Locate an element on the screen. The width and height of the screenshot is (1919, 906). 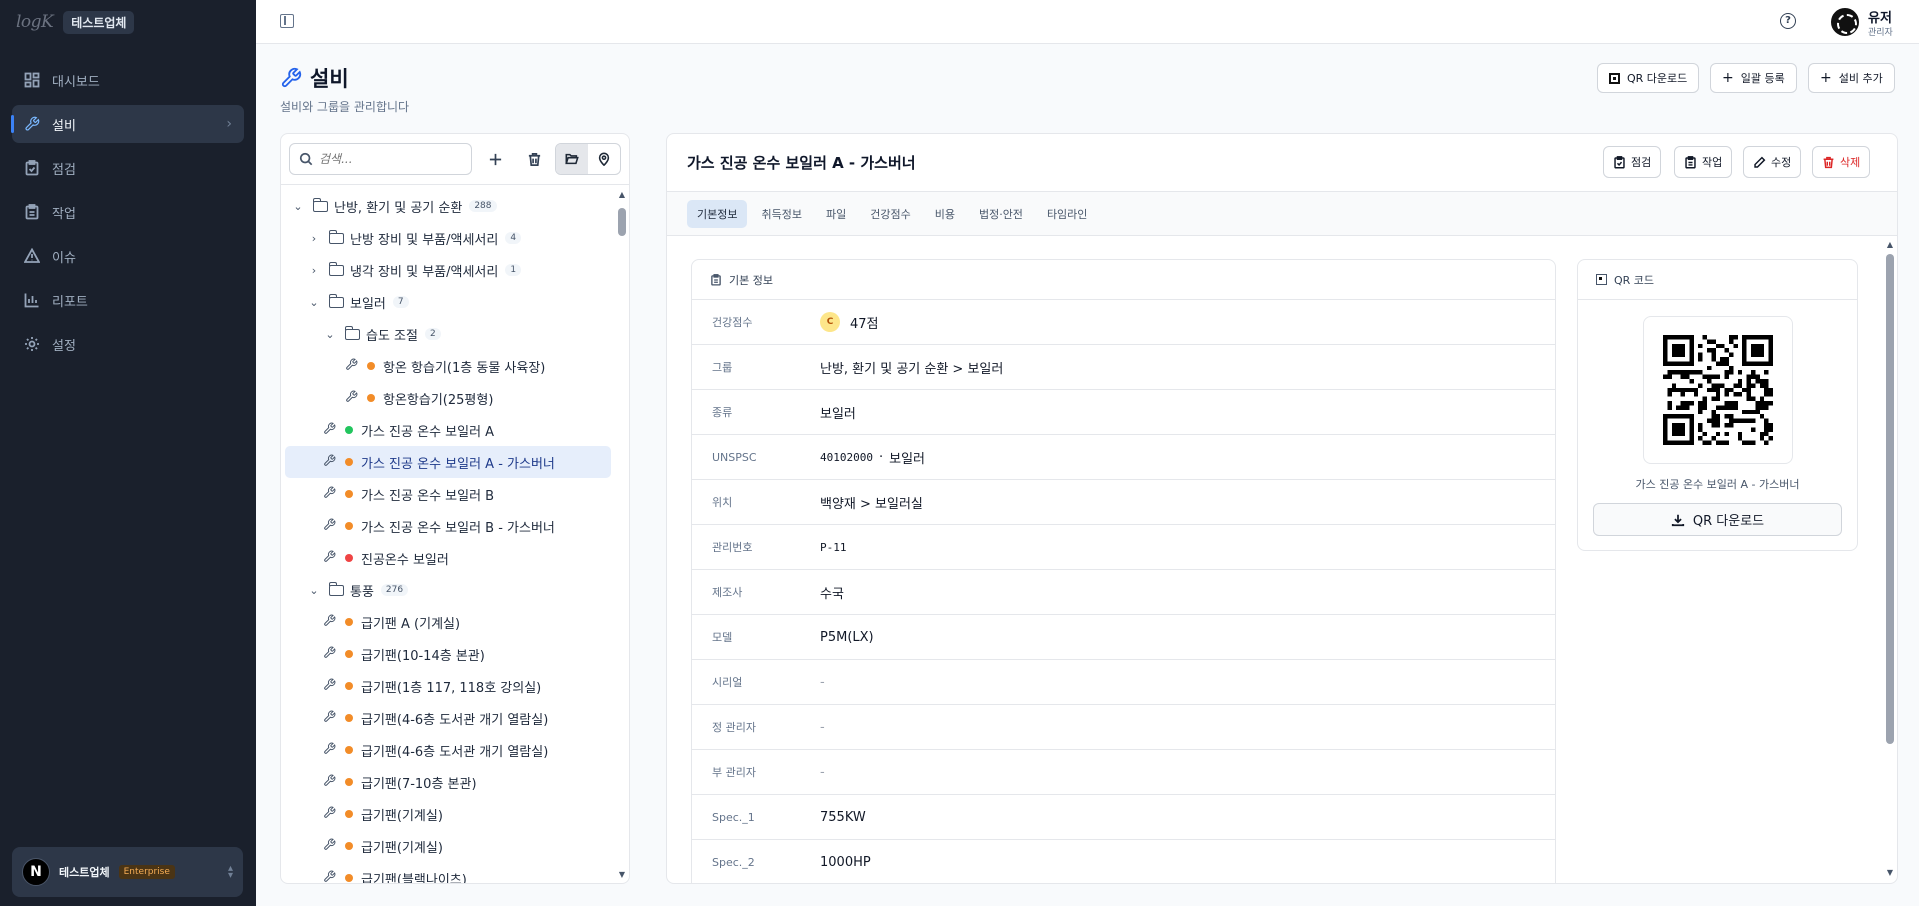
field-label: Spec._2 is located at coordinates (733, 862).